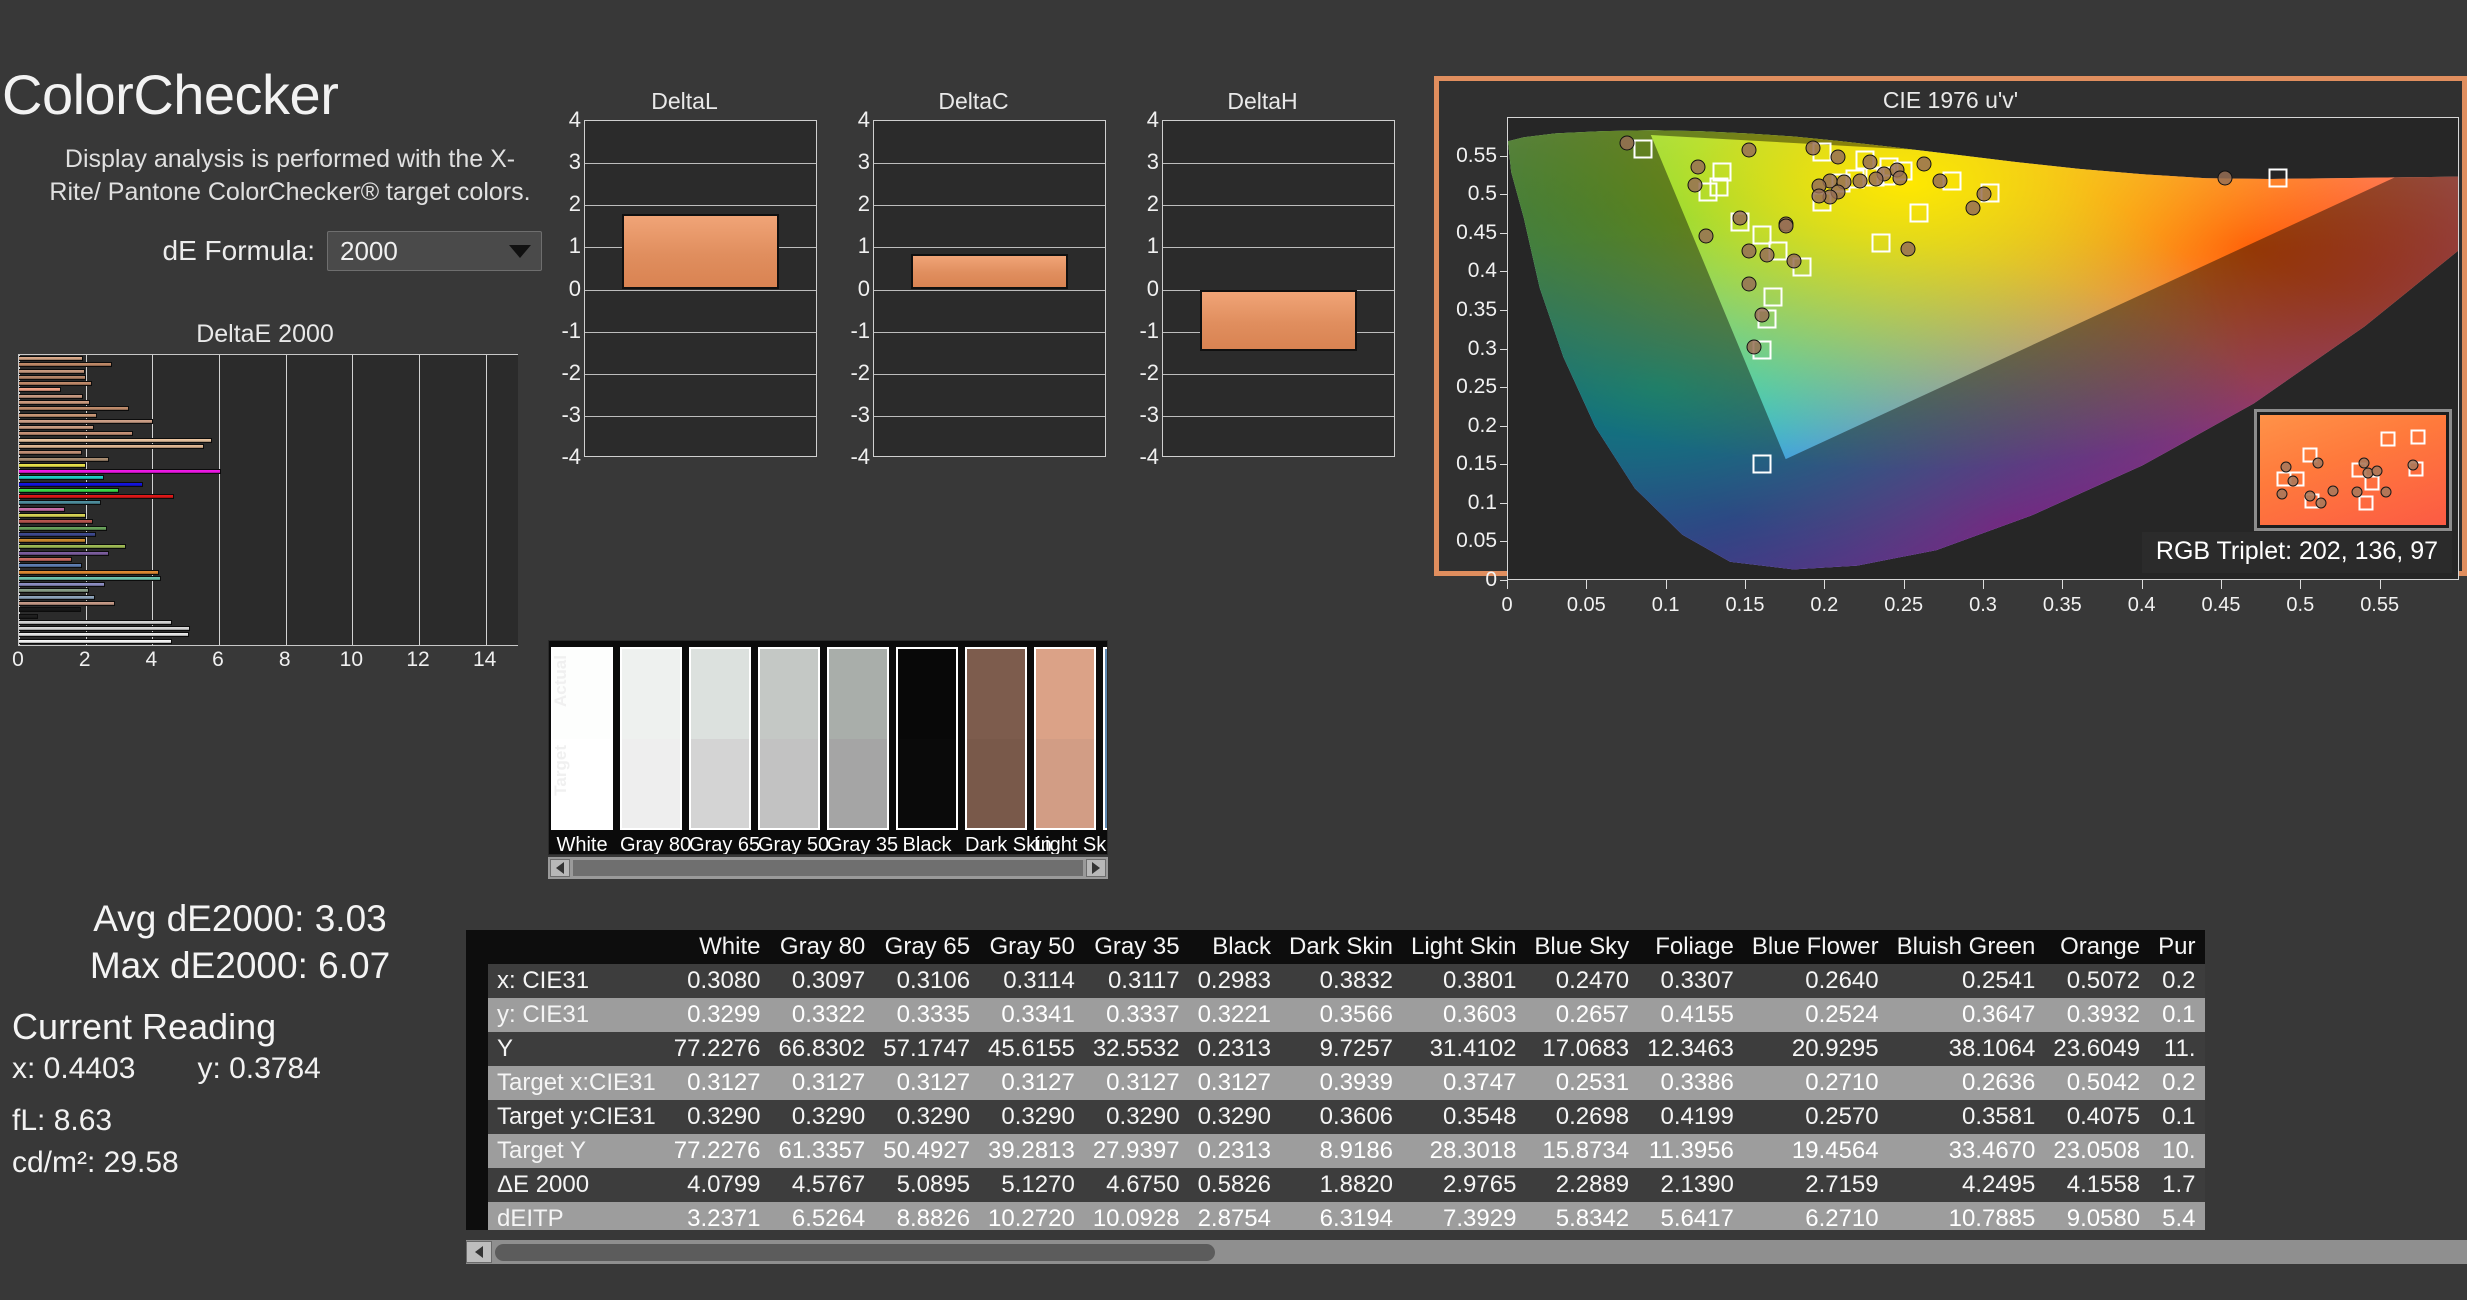  Describe the element at coordinates (927, 750) in the screenshot. I see `swatch-cell: Black` at that location.